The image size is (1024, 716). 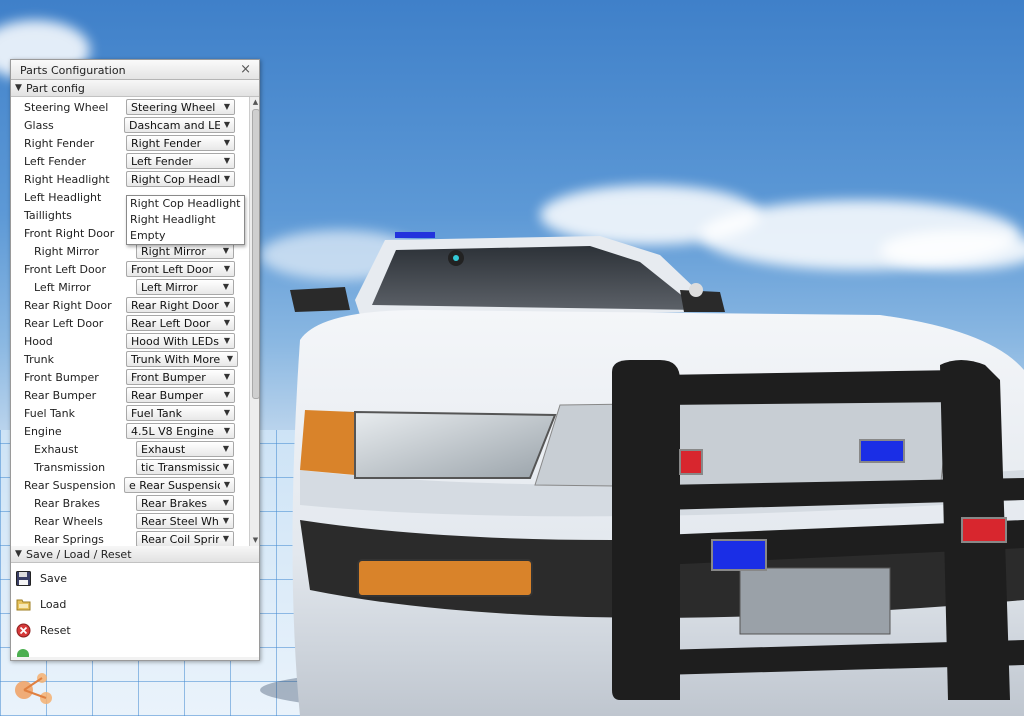 I want to click on part-select-value: tic Transmission, so click(x=185, y=467).